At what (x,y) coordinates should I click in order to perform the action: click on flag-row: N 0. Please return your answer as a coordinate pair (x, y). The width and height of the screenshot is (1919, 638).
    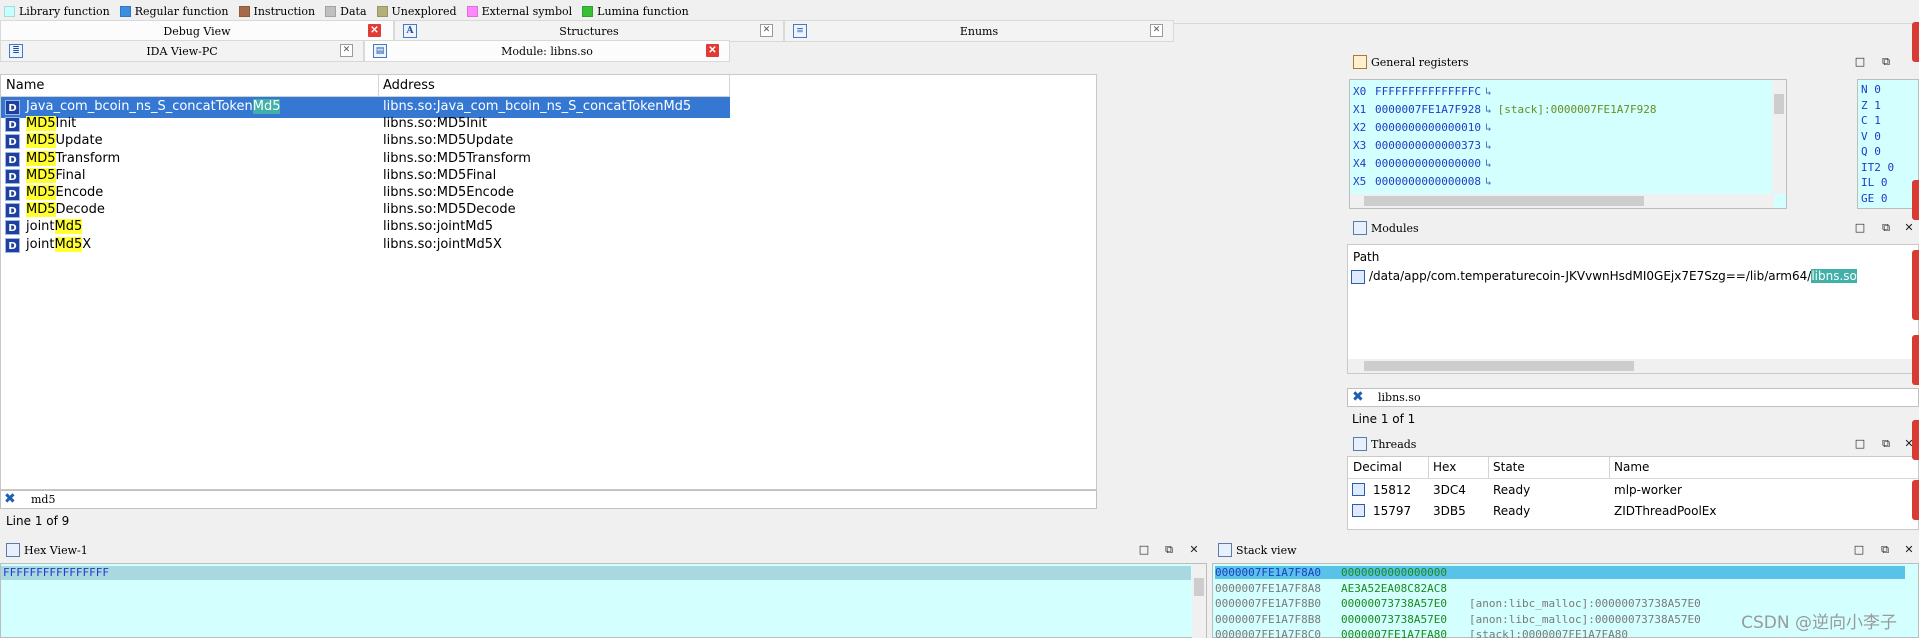
    Looking at the image, I should click on (1871, 89).